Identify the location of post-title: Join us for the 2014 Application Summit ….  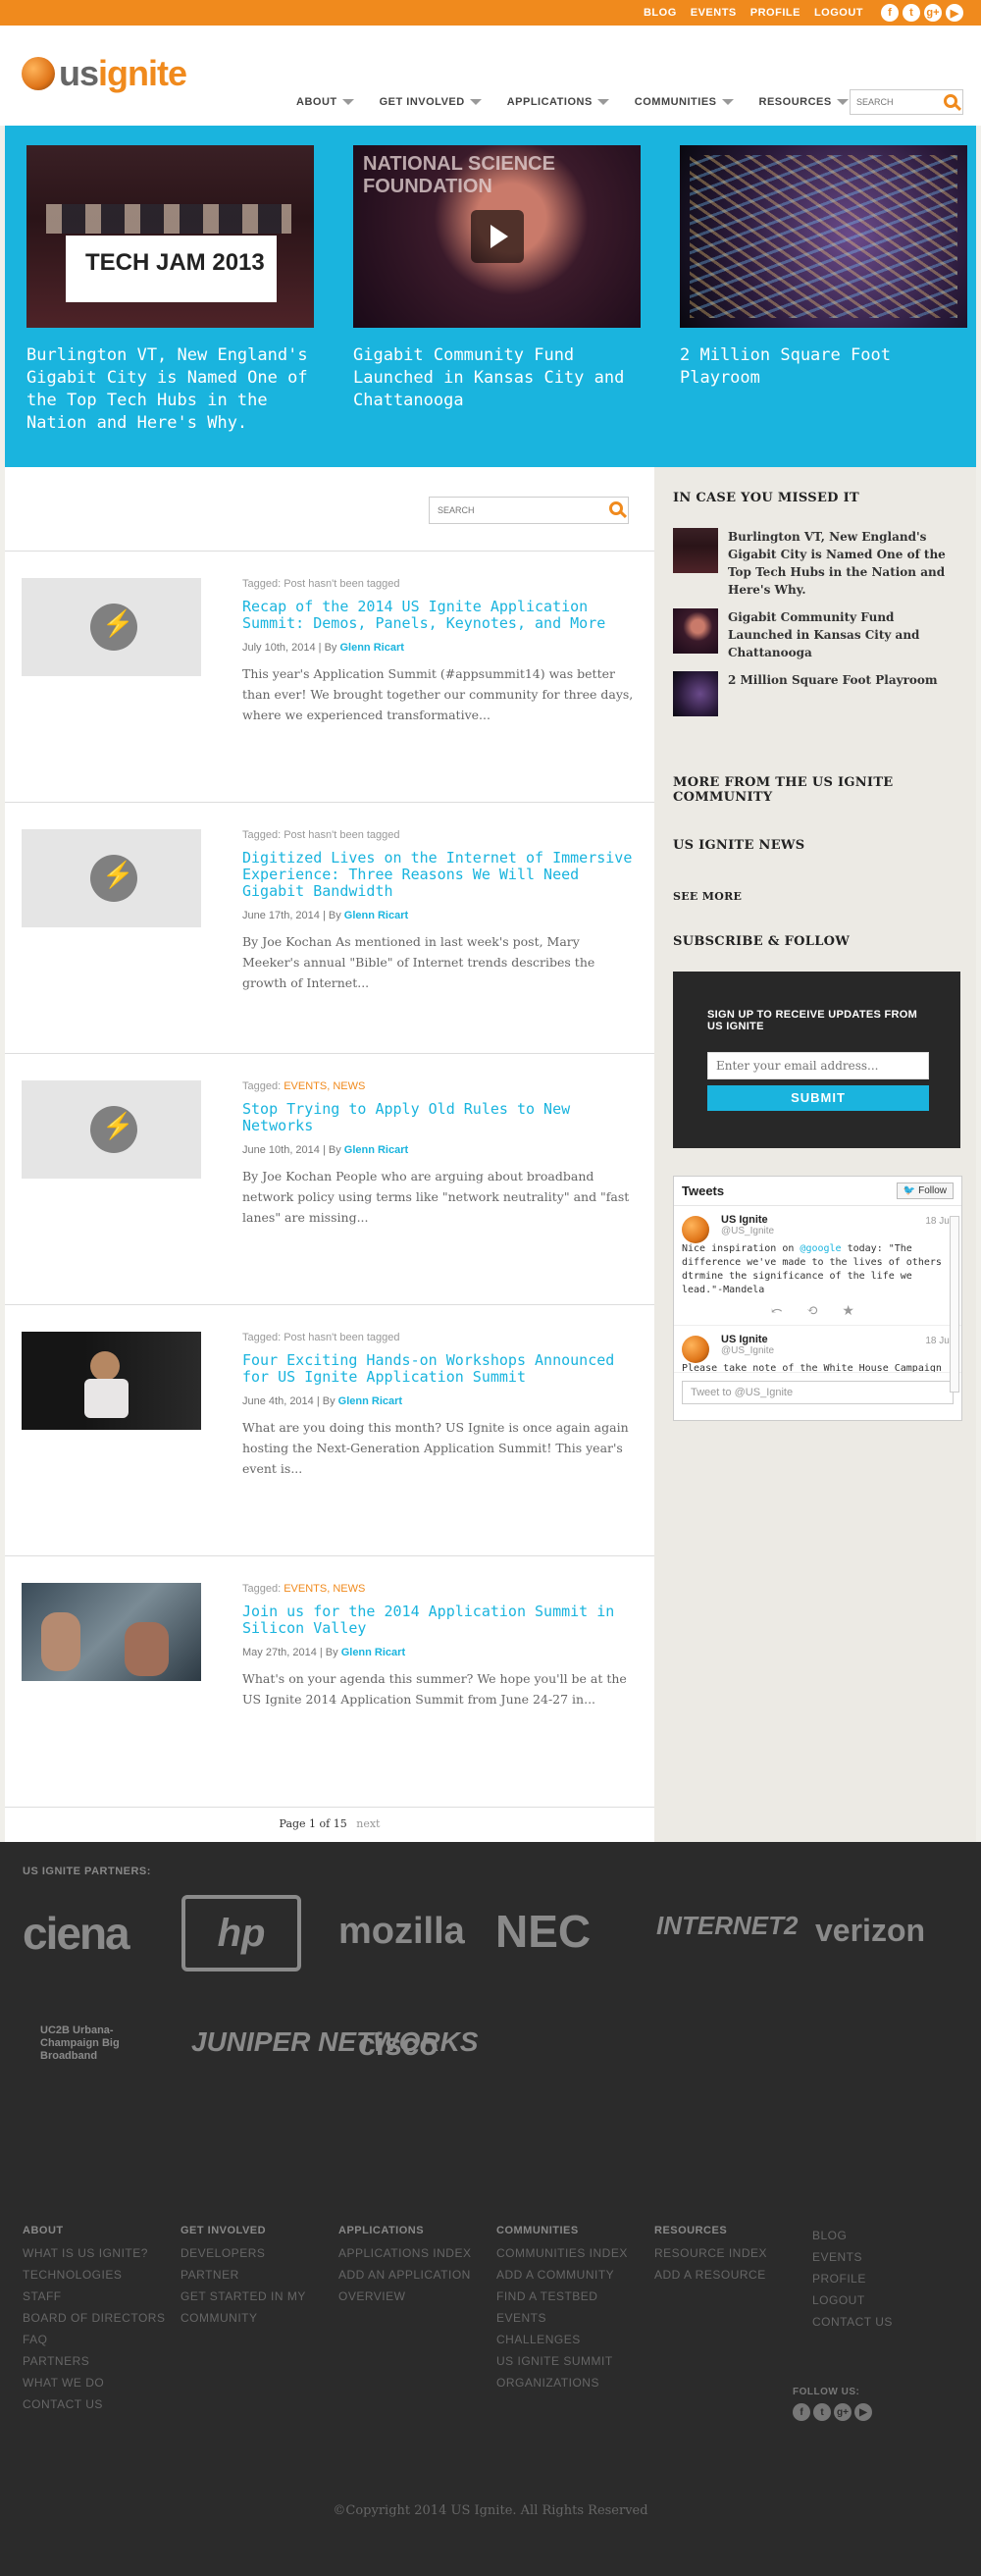
(439, 1620).